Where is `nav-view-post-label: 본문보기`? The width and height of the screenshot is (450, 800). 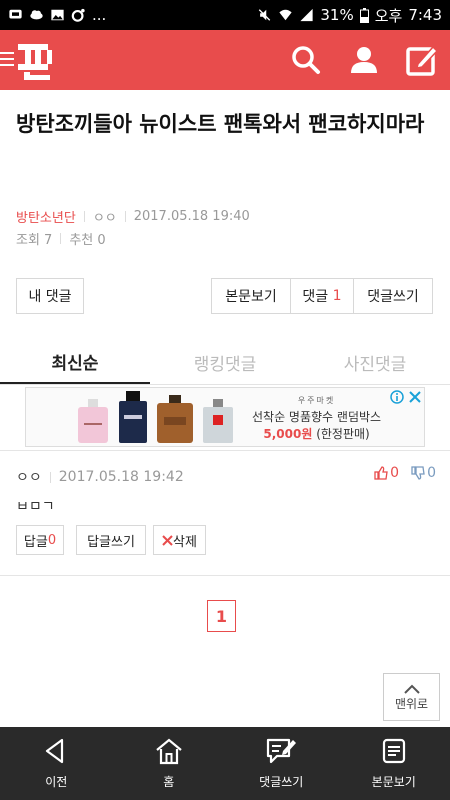
nav-view-post-label: 본문보기 is located at coordinates (393, 782).